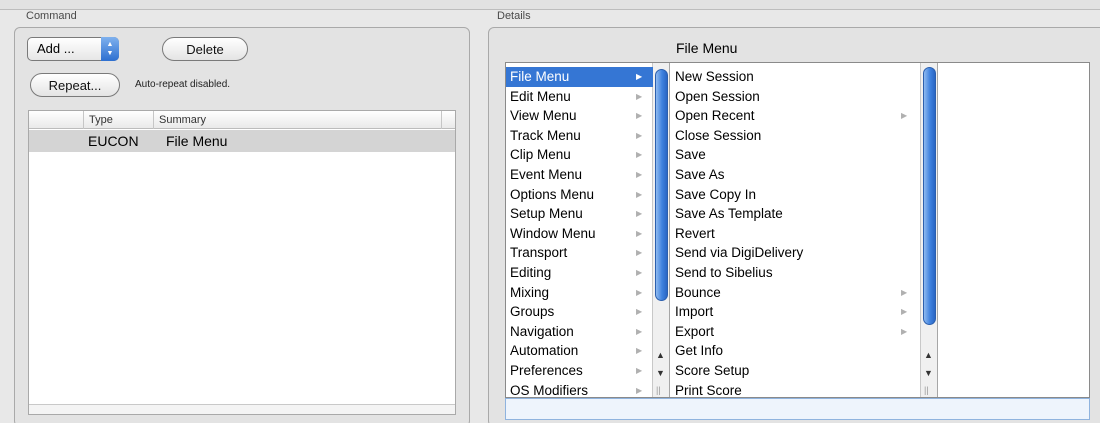  I want to click on category-item: Editing ▶, so click(579, 273).